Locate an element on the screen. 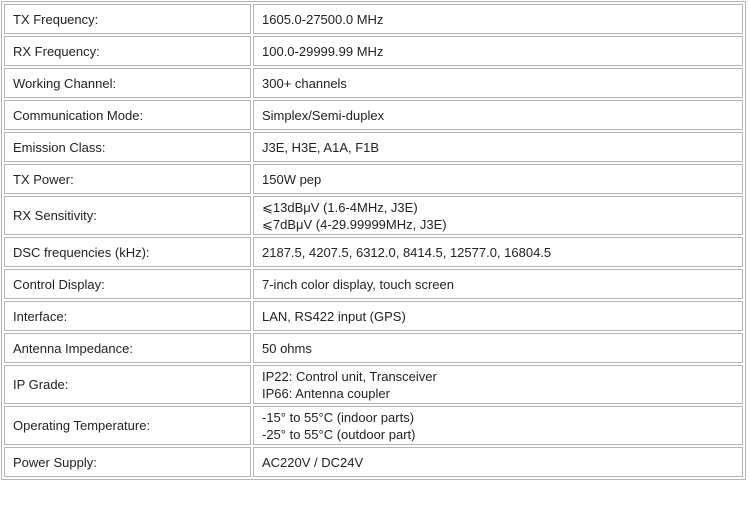 This screenshot has width=750, height=508. spec-row: RX Frequency: 100.0-29999.99 MHz is located at coordinates (373, 51).